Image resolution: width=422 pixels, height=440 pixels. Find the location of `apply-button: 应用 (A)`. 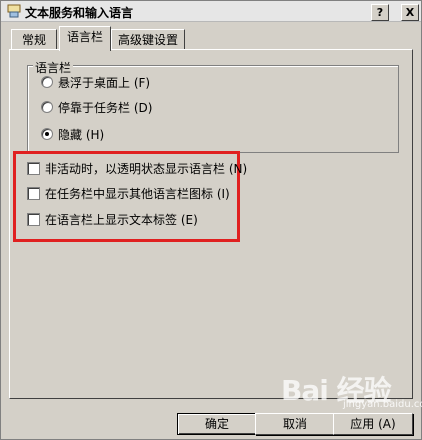

apply-button: 应用 (A) is located at coordinates (373, 424).